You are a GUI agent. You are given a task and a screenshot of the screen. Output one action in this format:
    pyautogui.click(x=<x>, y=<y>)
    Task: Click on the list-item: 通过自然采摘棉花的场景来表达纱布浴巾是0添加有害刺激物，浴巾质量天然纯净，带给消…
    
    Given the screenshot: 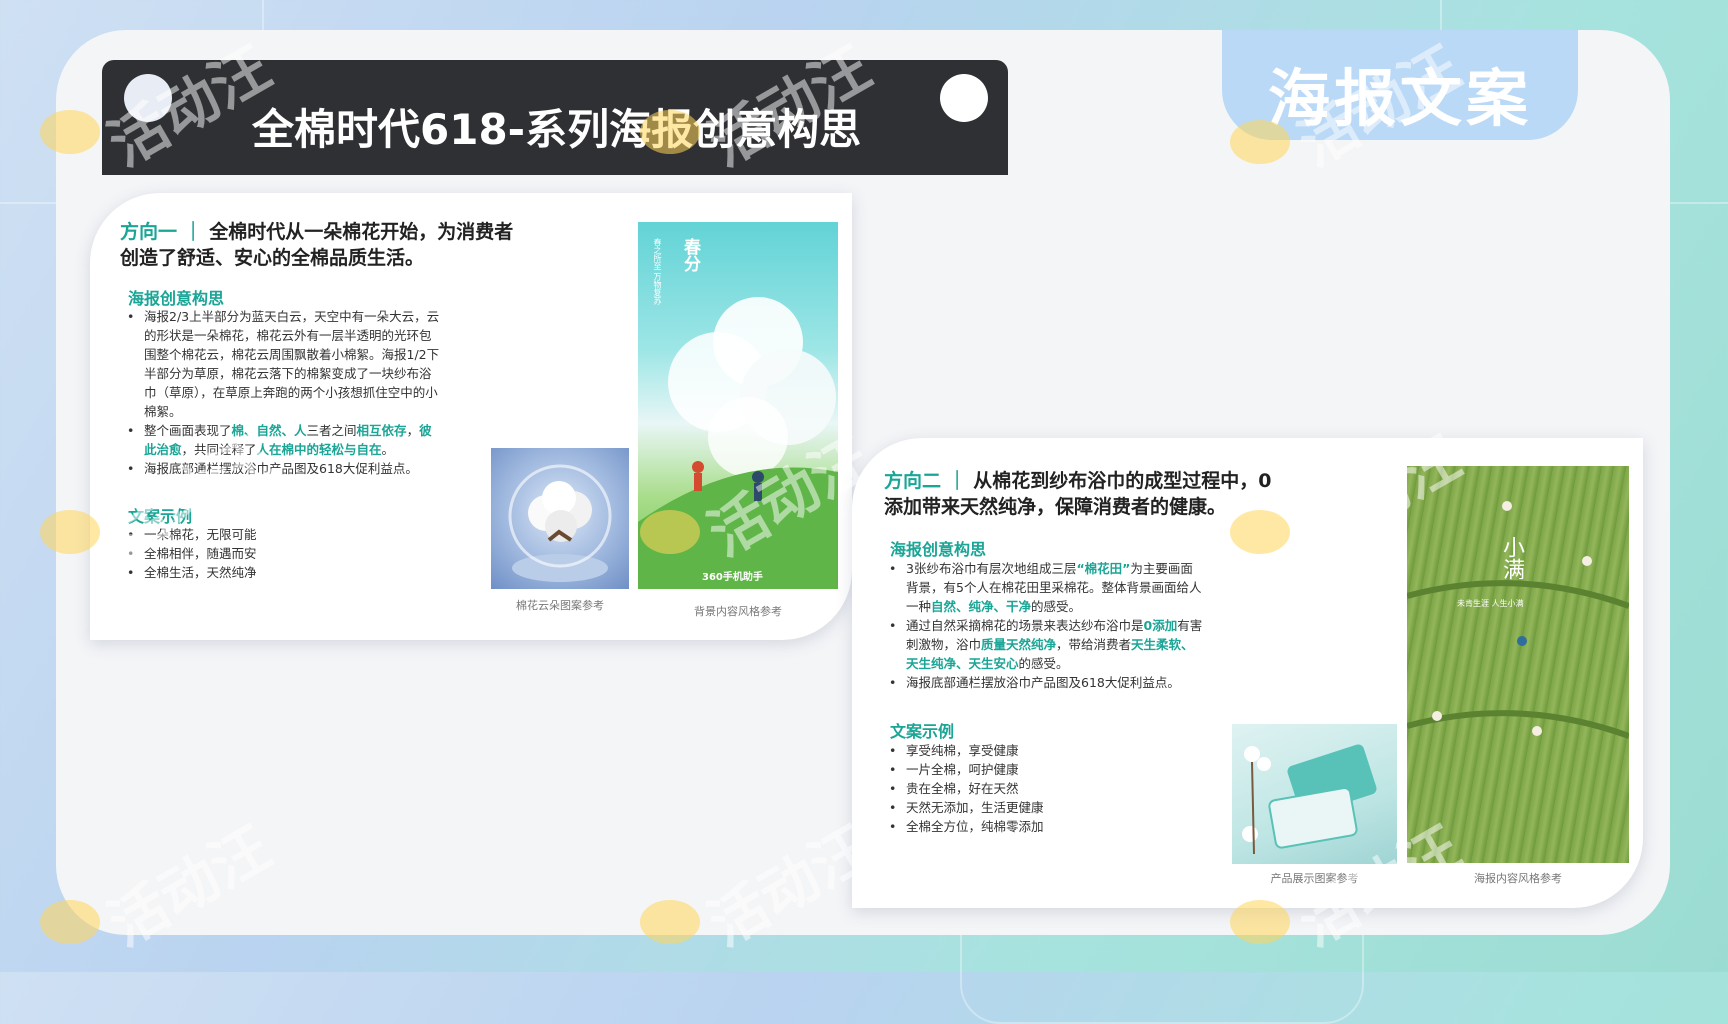 What is the action you would take?
    pyautogui.click(x=1045, y=644)
    